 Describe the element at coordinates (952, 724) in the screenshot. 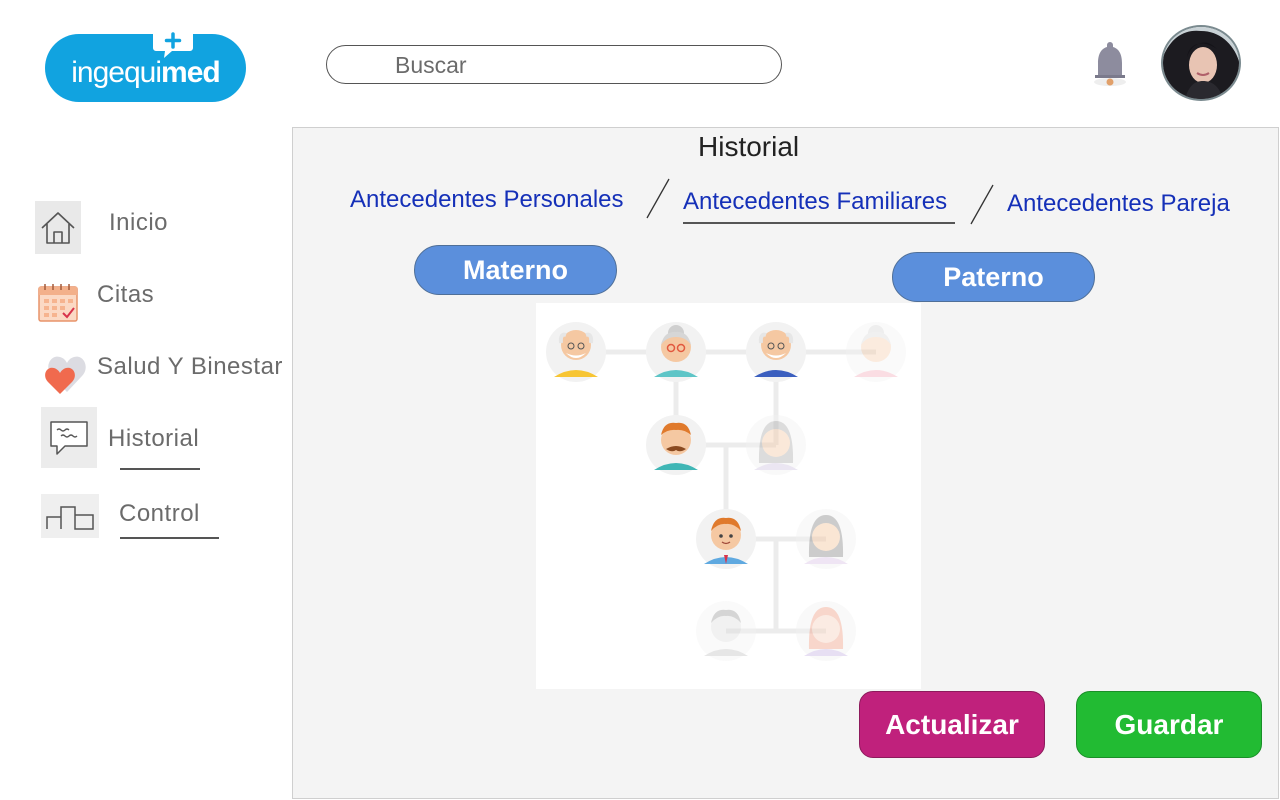

I see `update-button: Actualizar` at that location.